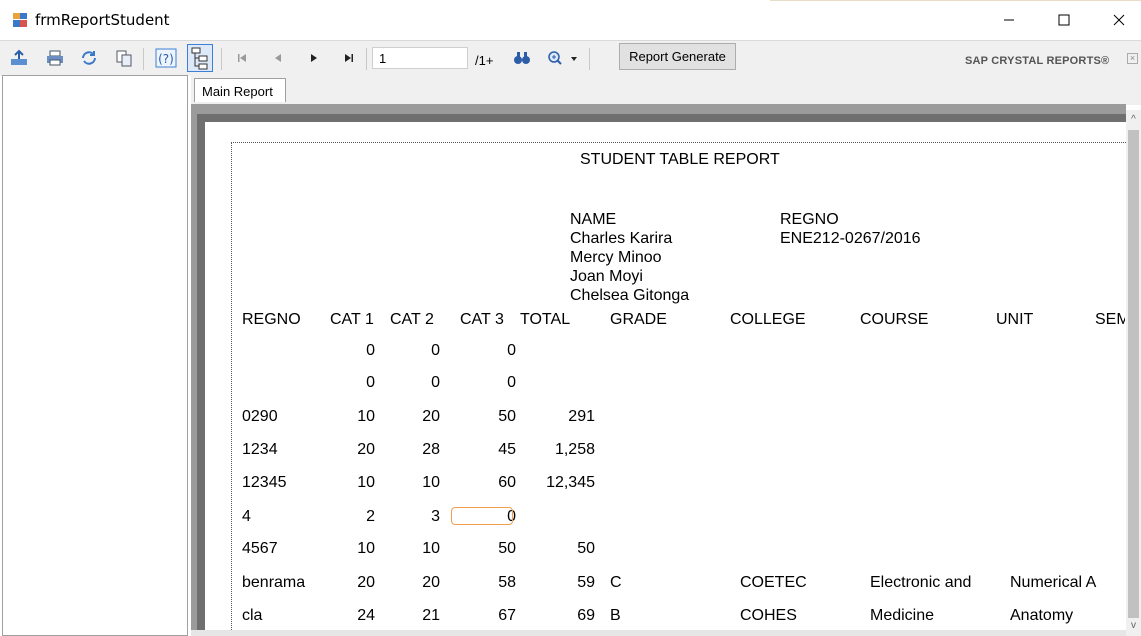 This screenshot has width=1141, height=636. I want to click on cell-total: 69, so click(586, 615).